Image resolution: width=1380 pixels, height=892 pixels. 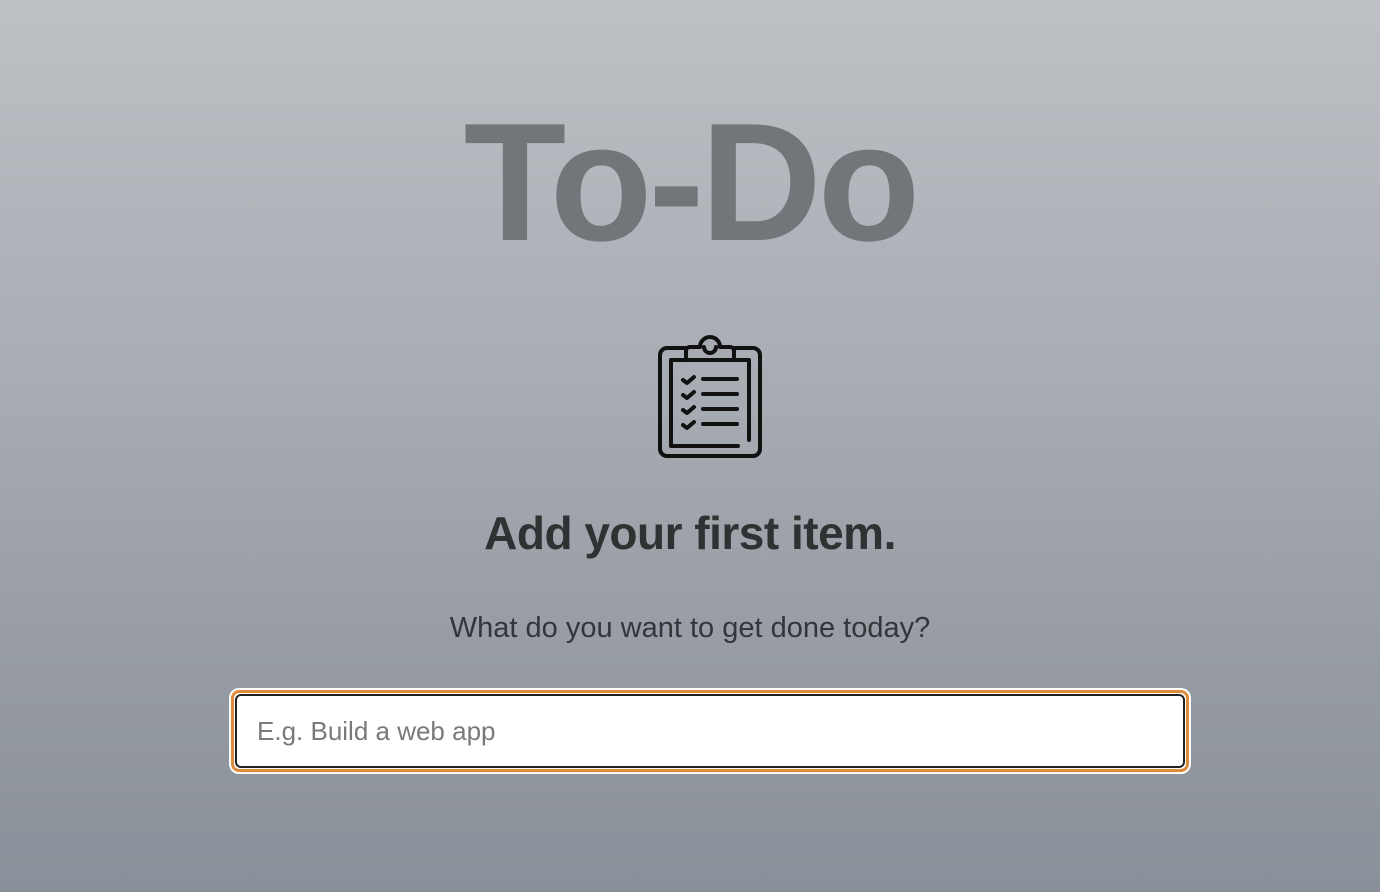 What do you see at coordinates (692, 182) in the screenshot?
I see `app-title: To-Do` at bounding box center [692, 182].